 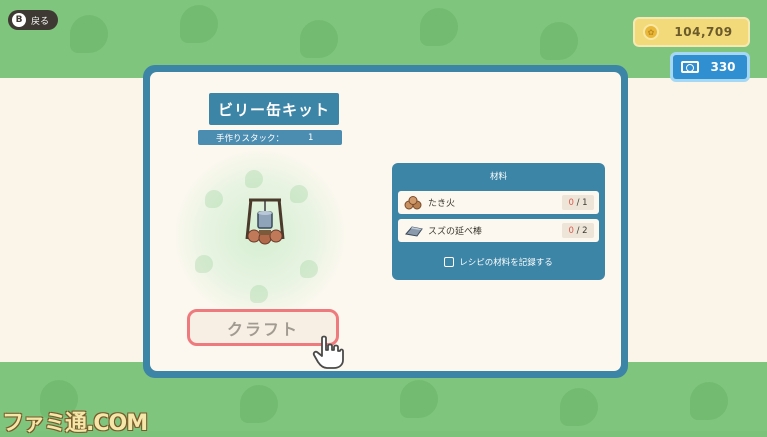 I want to click on miles-value: 330, so click(x=723, y=67).